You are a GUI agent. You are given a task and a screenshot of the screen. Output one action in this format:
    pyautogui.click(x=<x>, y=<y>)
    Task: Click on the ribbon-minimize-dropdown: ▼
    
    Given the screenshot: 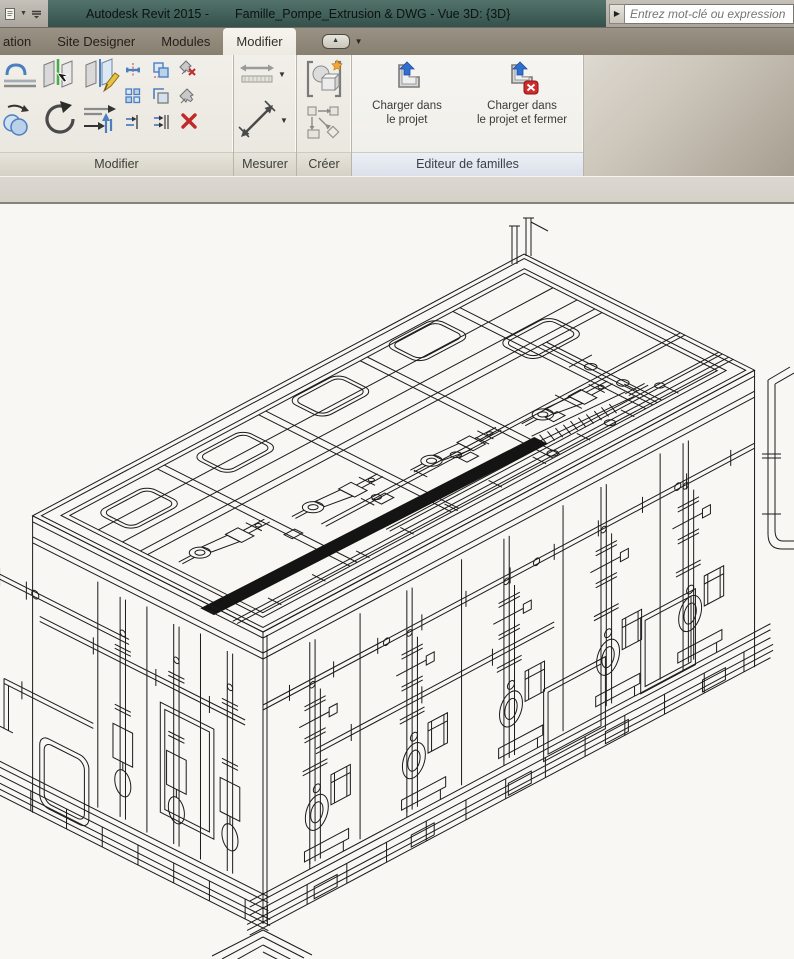 What is the action you would take?
    pyautogui.click(x=359, y=41)
    